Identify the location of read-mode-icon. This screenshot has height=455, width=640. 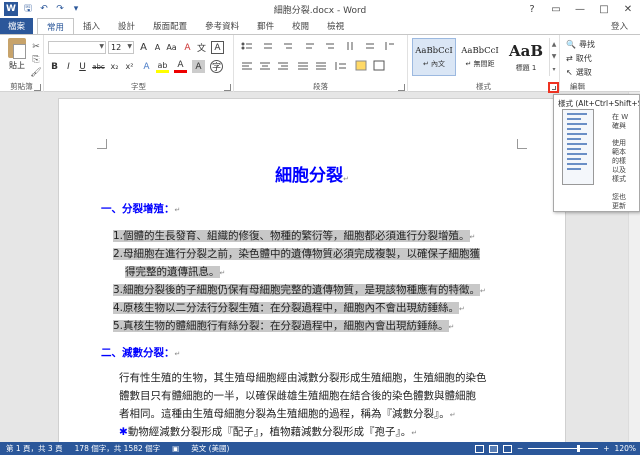
(479, 448).